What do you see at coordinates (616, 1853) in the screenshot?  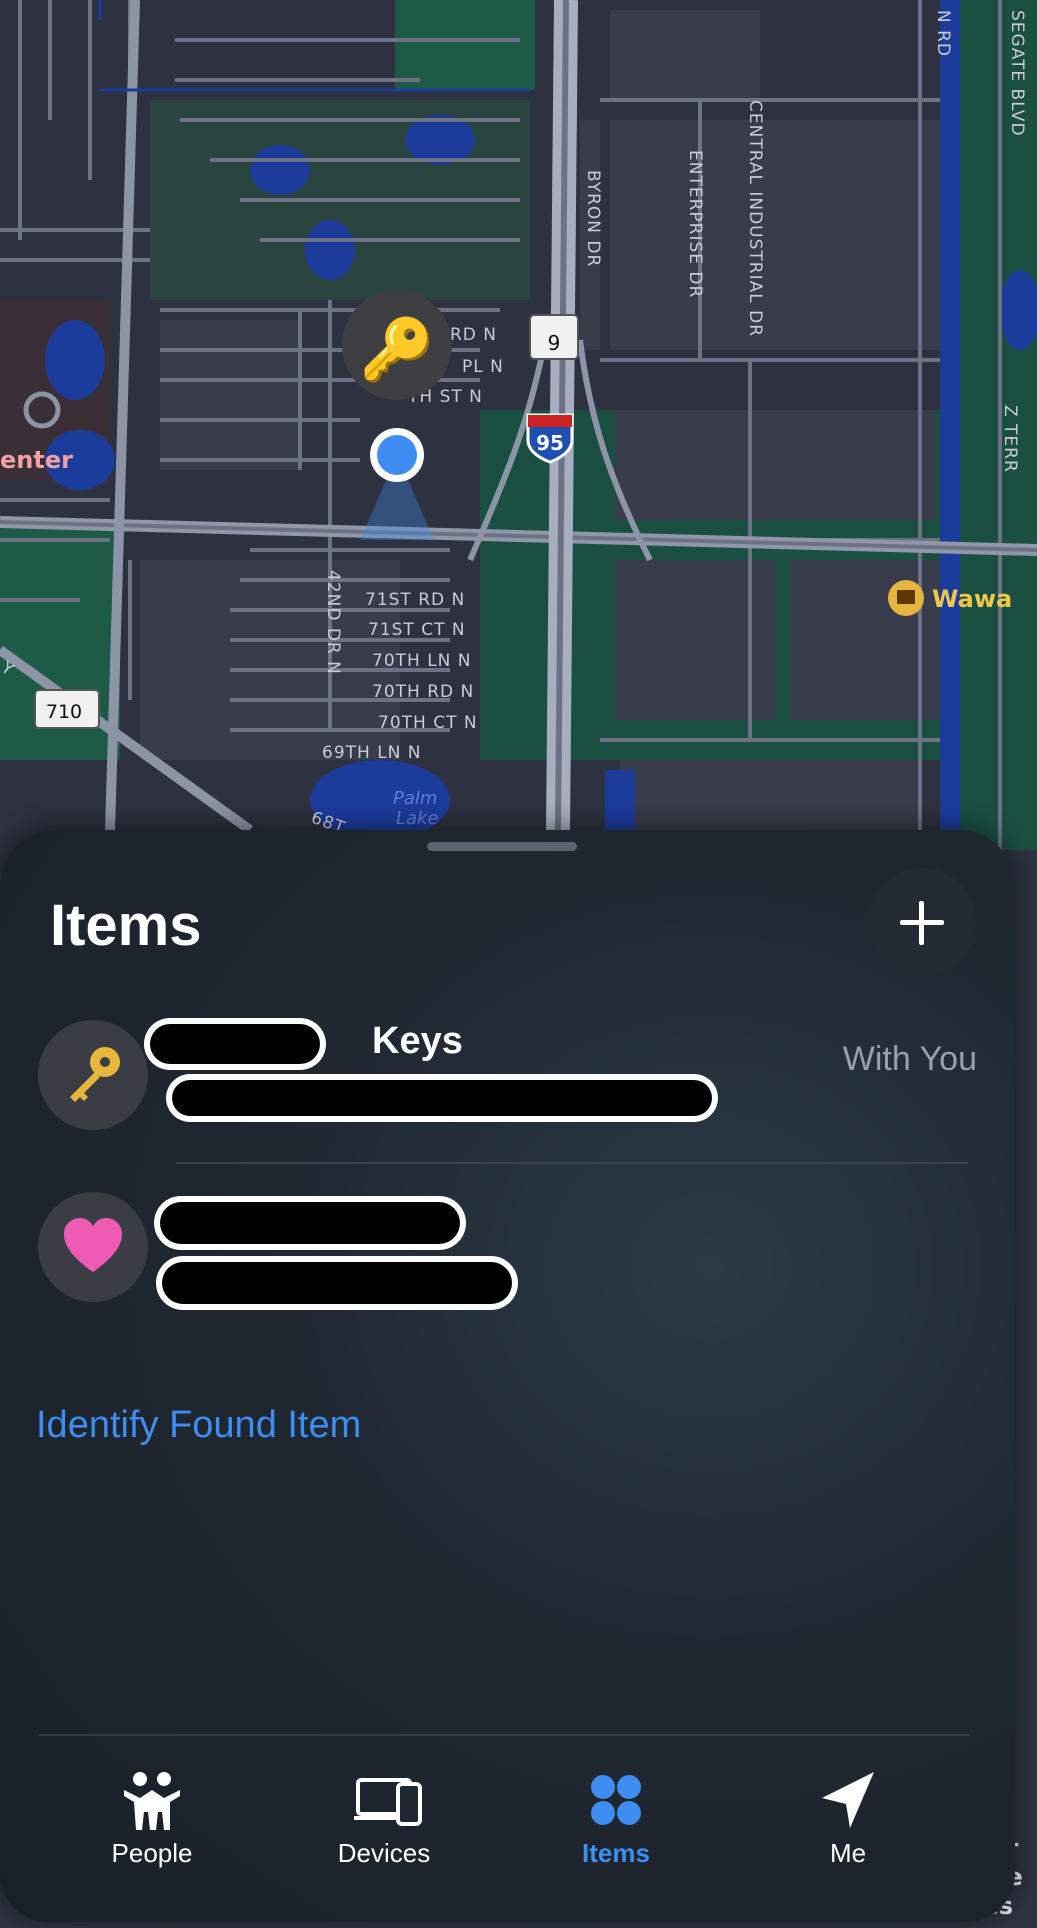 I see `tab-label: Items` at bounding box center [616, 1853].